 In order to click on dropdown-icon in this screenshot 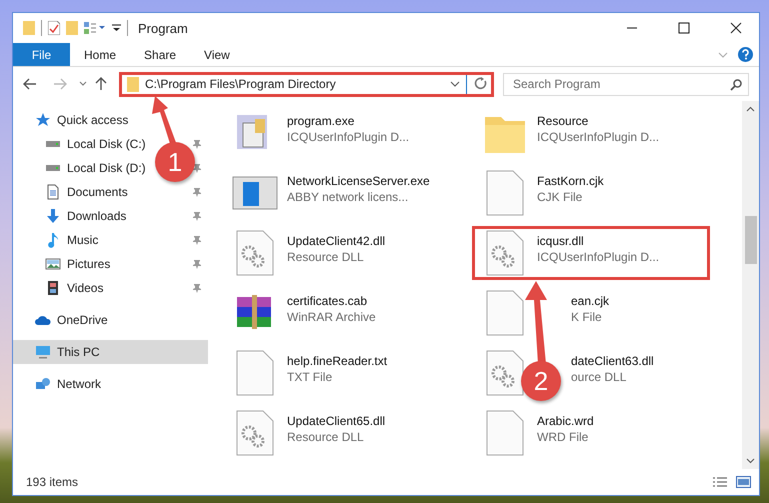, I will do `click(455, 84)`.